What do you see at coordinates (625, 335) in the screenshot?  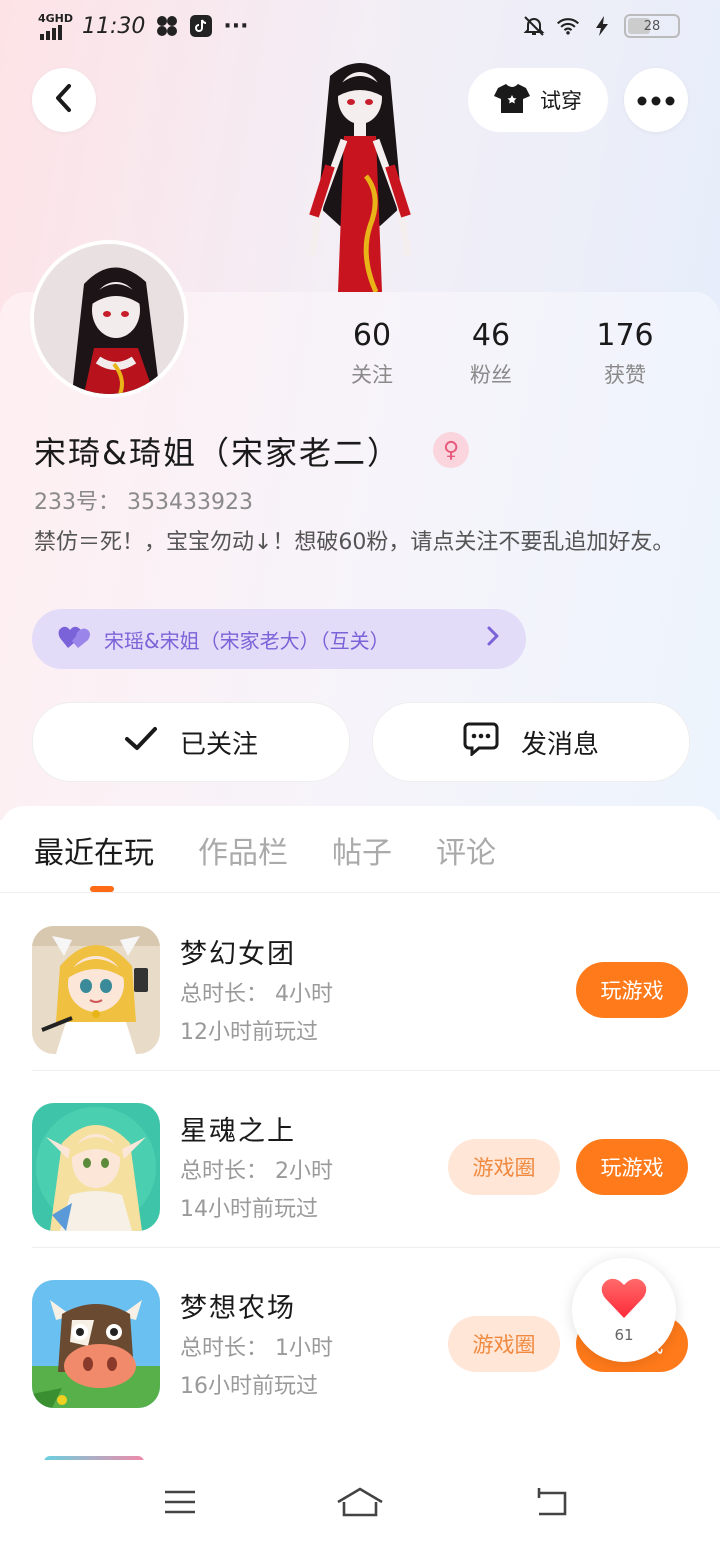 I see `stat-value: 176` at bounding box center [625, 335].